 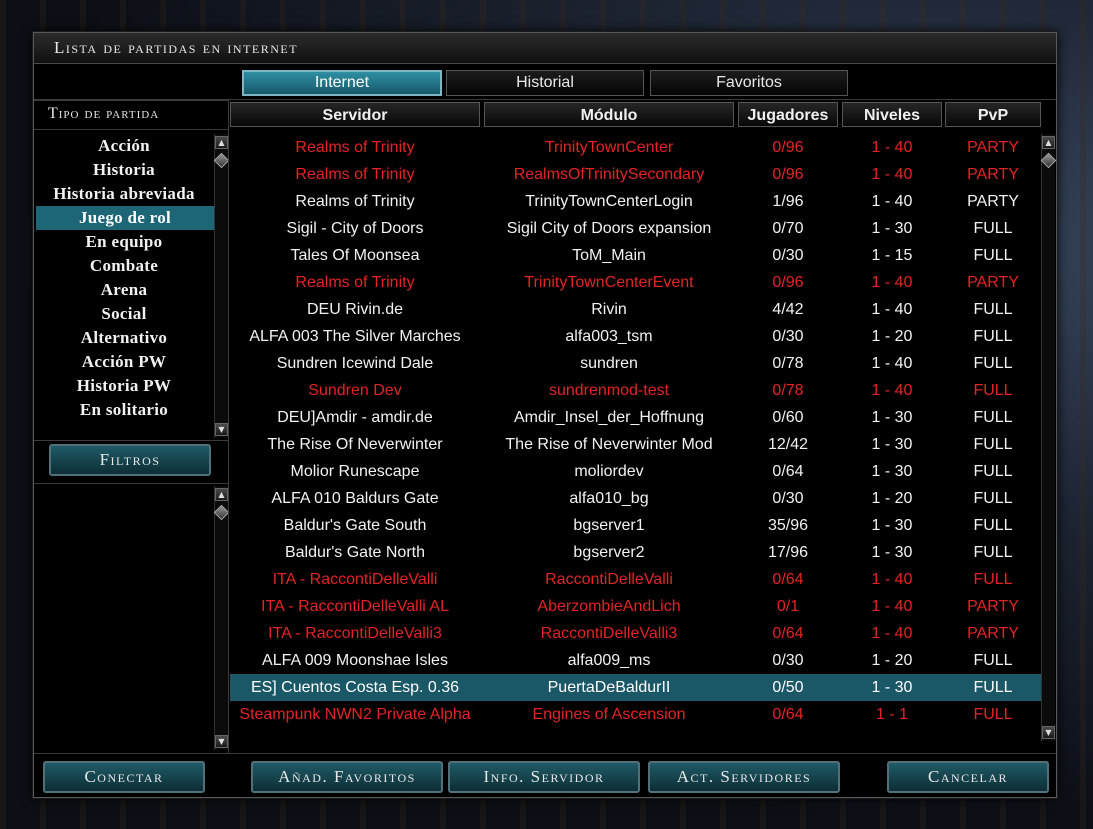 What do you see at coordinates (124, 314) in the screenshot?
I see `game-type-item: Social` at bounding box center [124, 314].